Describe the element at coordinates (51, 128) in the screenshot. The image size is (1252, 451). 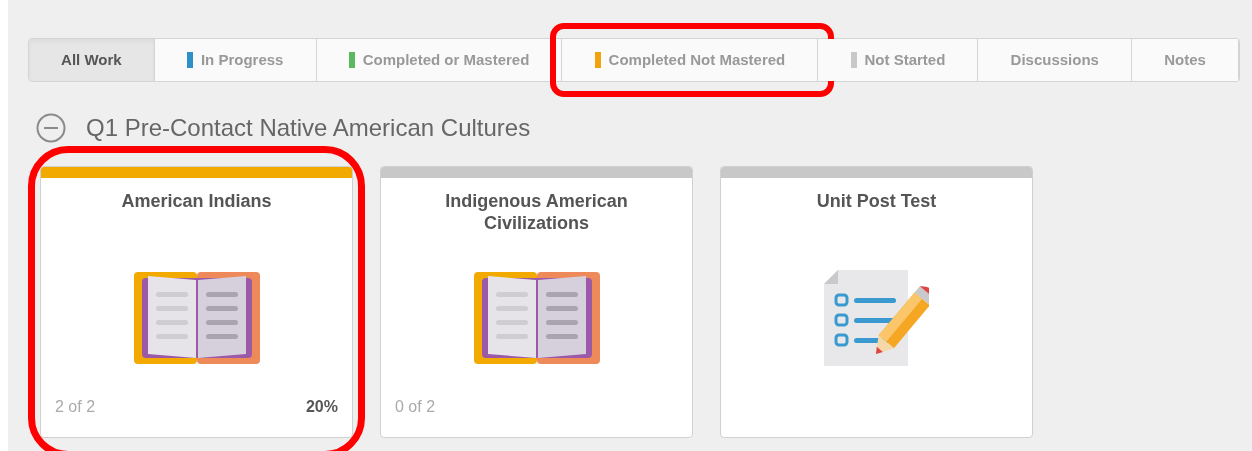
I see `collapse-icon` at that location.